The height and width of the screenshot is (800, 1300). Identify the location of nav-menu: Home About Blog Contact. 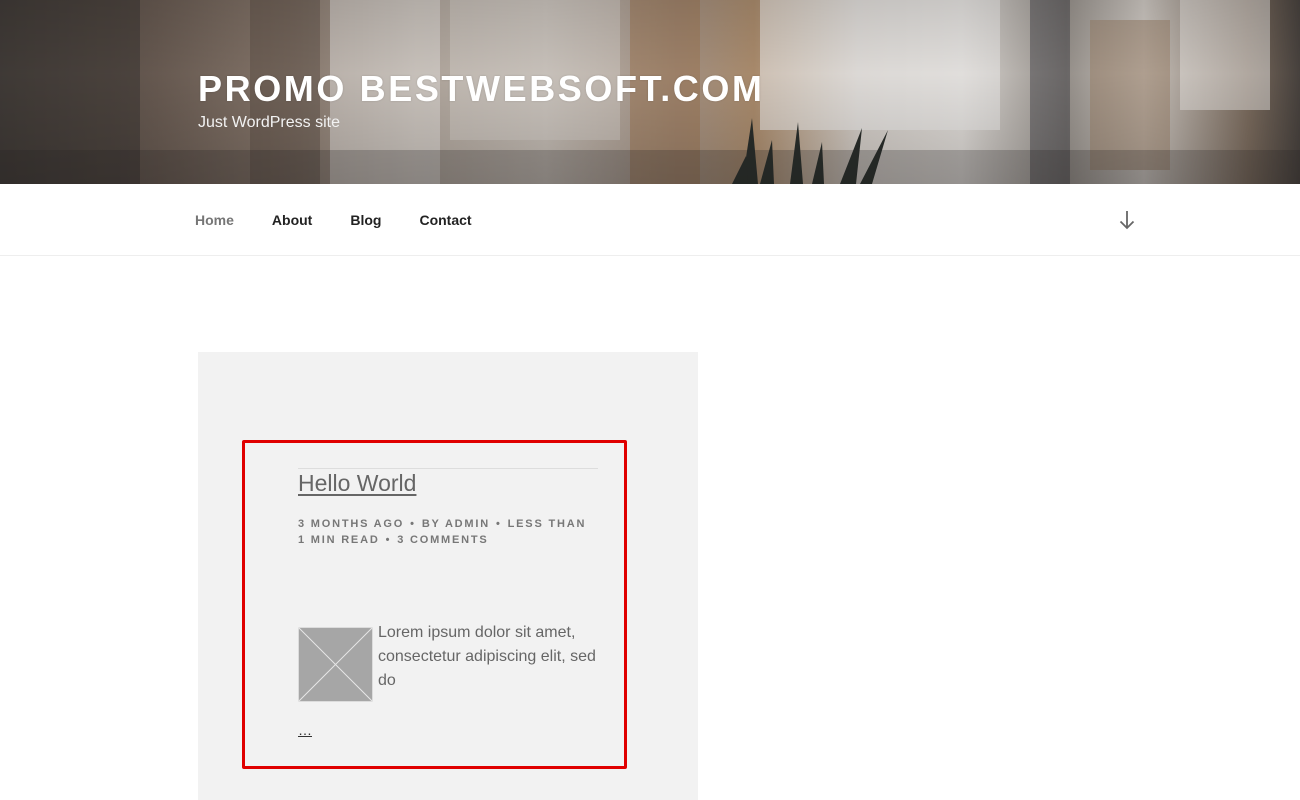
(352, 220).